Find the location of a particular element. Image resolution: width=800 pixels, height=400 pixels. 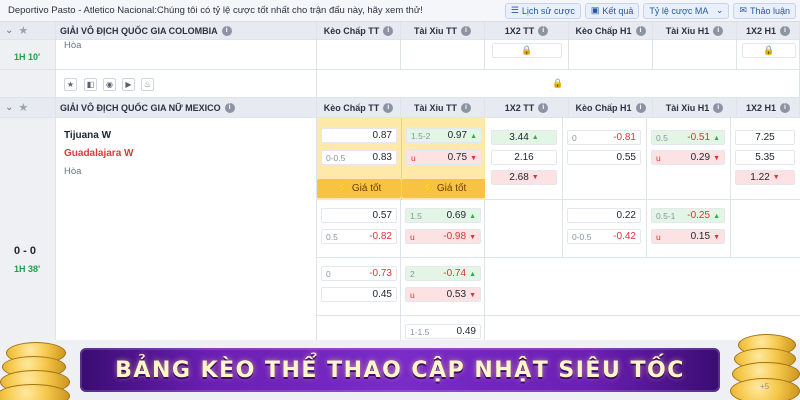

discuss-button: ✉ Thảo luận is located at coordinates (764, 10).